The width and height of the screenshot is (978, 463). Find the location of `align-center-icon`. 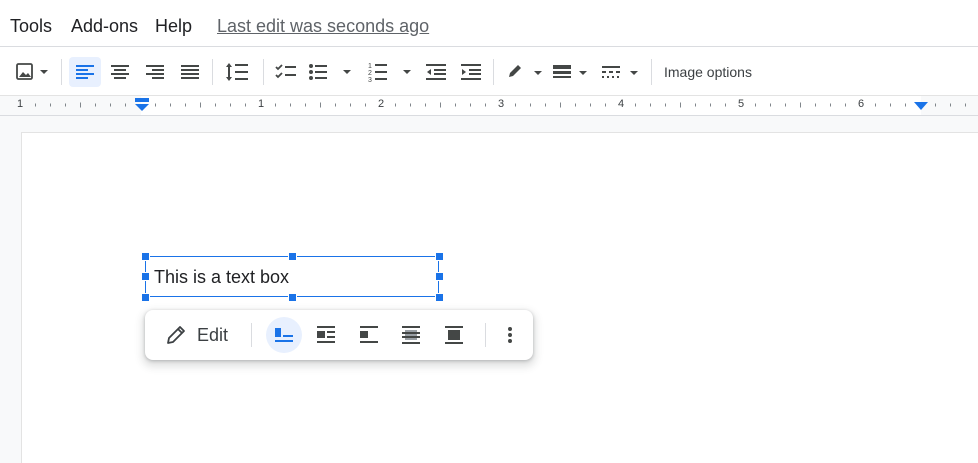

align-center-icon is located at coordinates (120, 72).